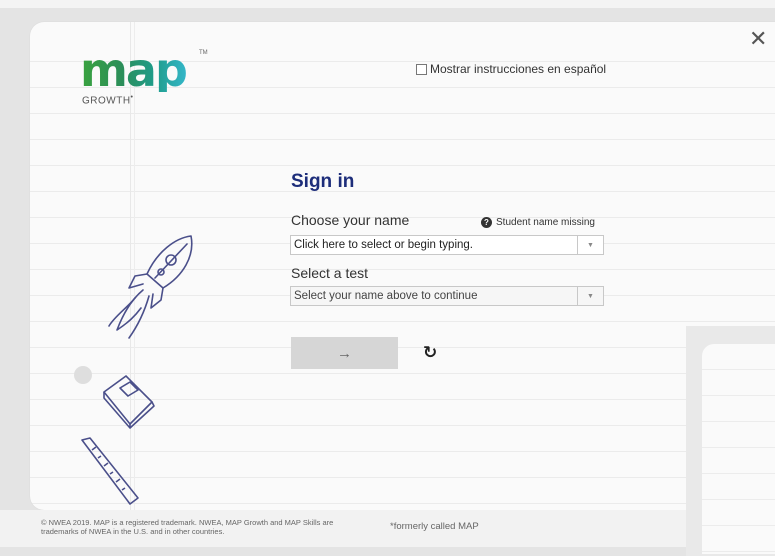 The image size is (775, 556). What do you see at coordinates (129, 402) in the screenshot?
I see `book-icon` at bounding box center [129, 402].